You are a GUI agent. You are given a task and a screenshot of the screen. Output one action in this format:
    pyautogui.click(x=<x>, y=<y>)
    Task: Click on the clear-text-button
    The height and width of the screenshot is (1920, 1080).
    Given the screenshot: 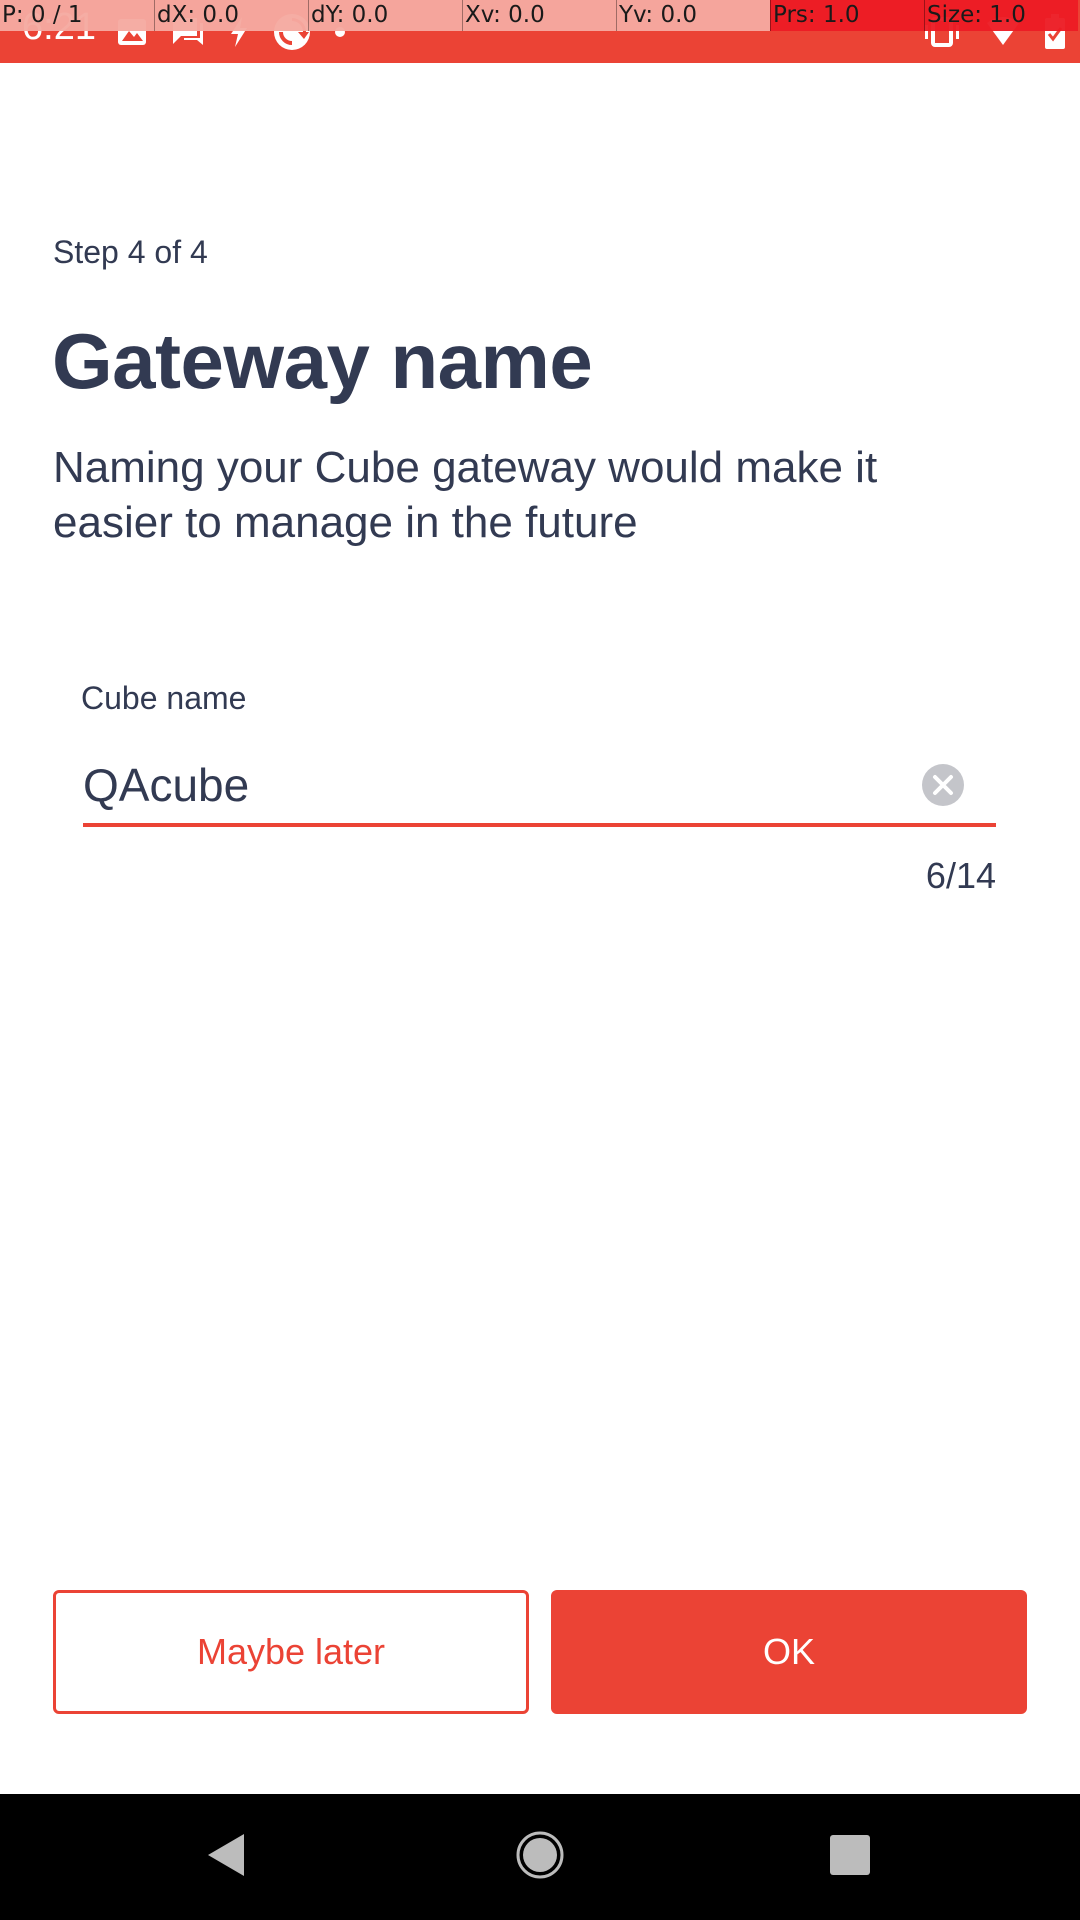 What is the action you would take?
    pyautogui.click(x=943, y=785)
    